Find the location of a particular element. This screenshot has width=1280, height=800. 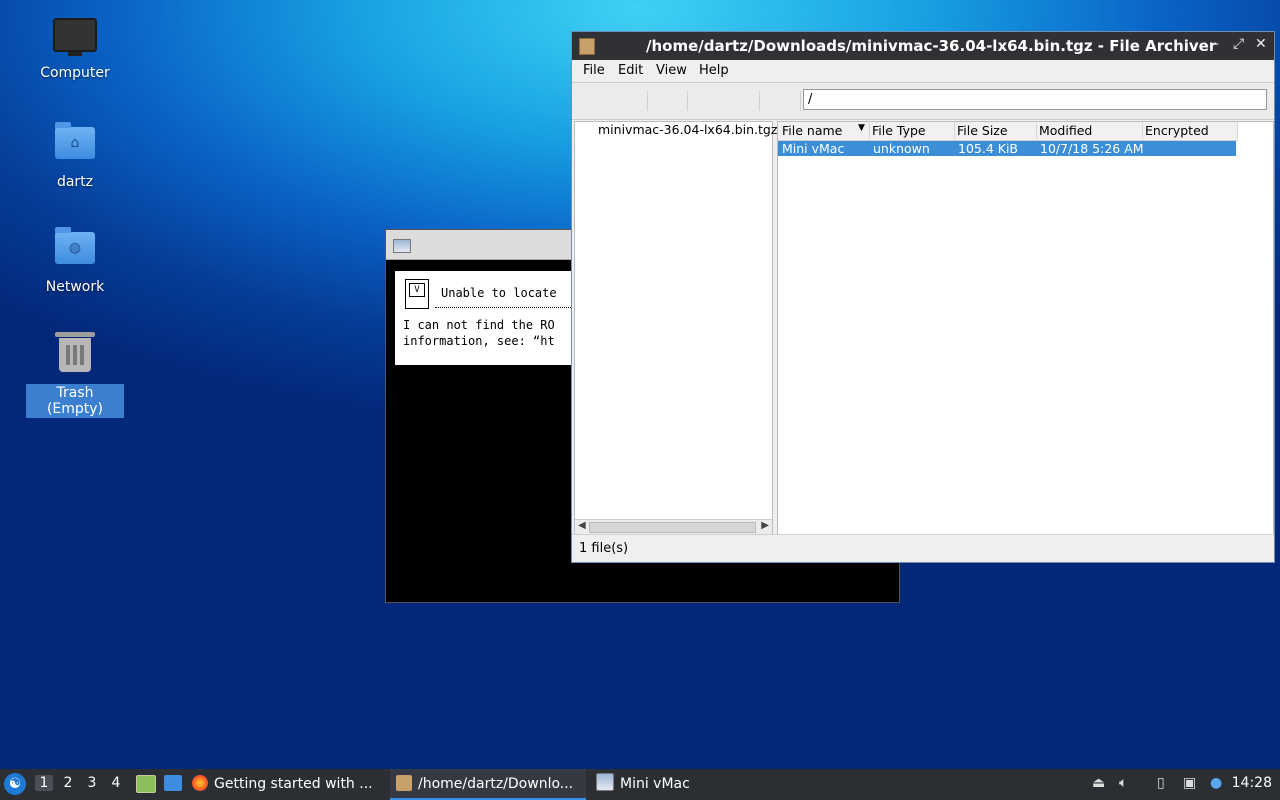

column-header-modified: Modified is located at coordinates (1090, 131).